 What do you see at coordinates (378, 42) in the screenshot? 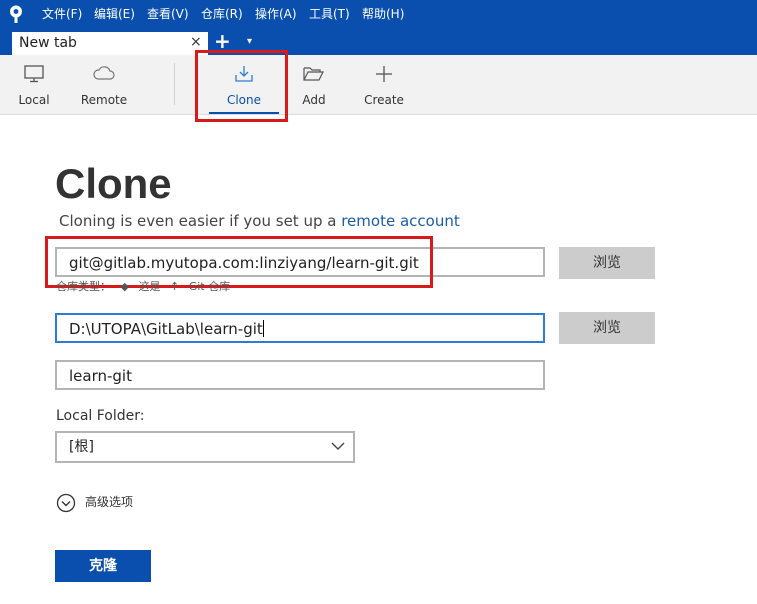
I see `tab-strip: New tab × + ▾` at bounding box center [378, 42].